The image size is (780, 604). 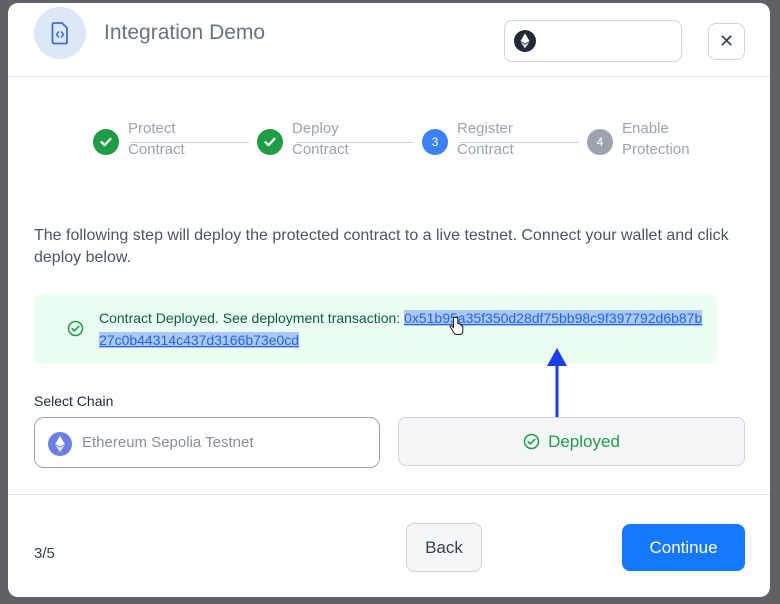 I want to click on deployed-button: Deployed, so click(x=571, y=441).